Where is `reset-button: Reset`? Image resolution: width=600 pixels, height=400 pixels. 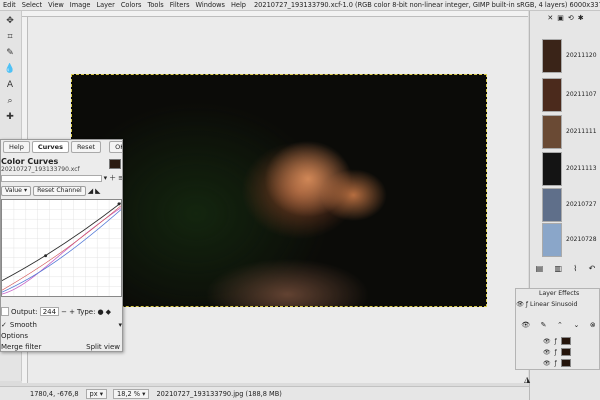 reset-button: Reset is located at coordinates (86, 147).